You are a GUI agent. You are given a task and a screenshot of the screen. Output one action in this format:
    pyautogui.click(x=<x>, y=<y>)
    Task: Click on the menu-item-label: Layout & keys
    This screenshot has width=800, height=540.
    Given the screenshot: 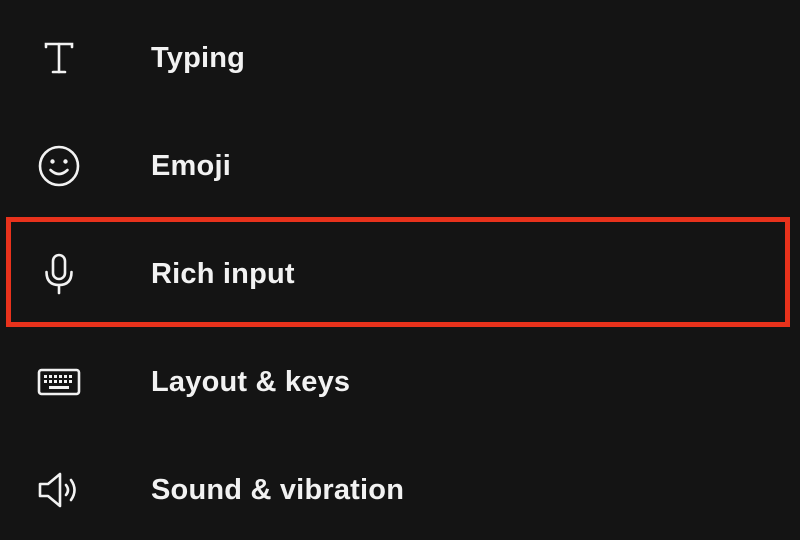 What is the action you would take?
    pyautogui.click(x=251, y=381)
    